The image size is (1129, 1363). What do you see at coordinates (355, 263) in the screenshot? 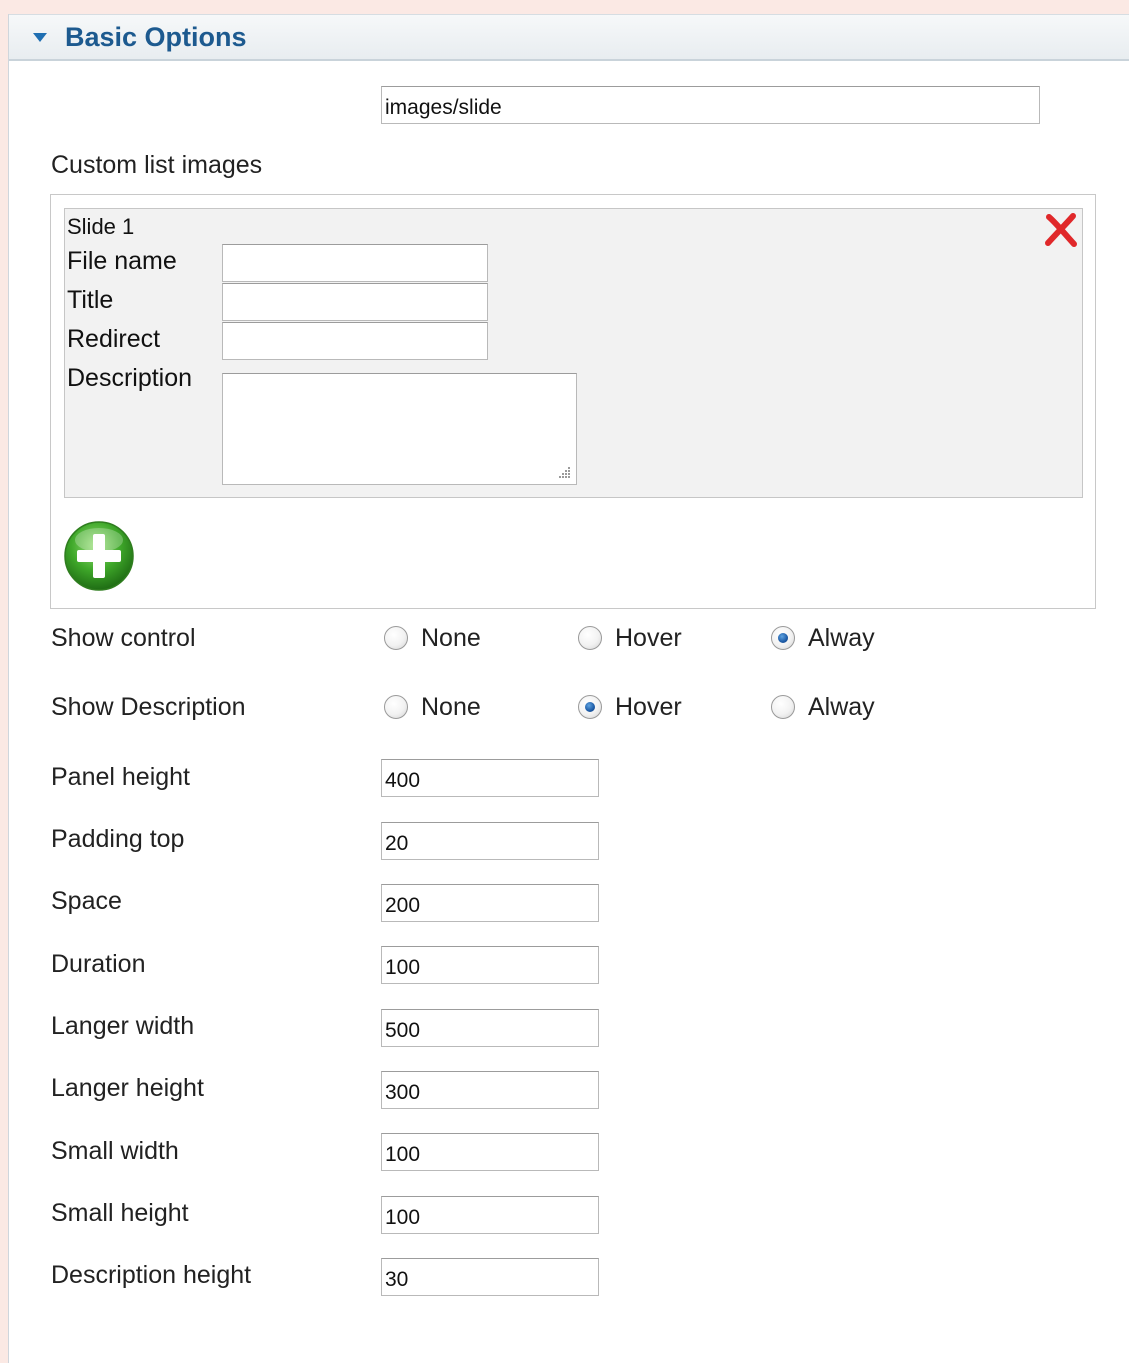
I see `file-name-input` at bounding box center [355, 263].